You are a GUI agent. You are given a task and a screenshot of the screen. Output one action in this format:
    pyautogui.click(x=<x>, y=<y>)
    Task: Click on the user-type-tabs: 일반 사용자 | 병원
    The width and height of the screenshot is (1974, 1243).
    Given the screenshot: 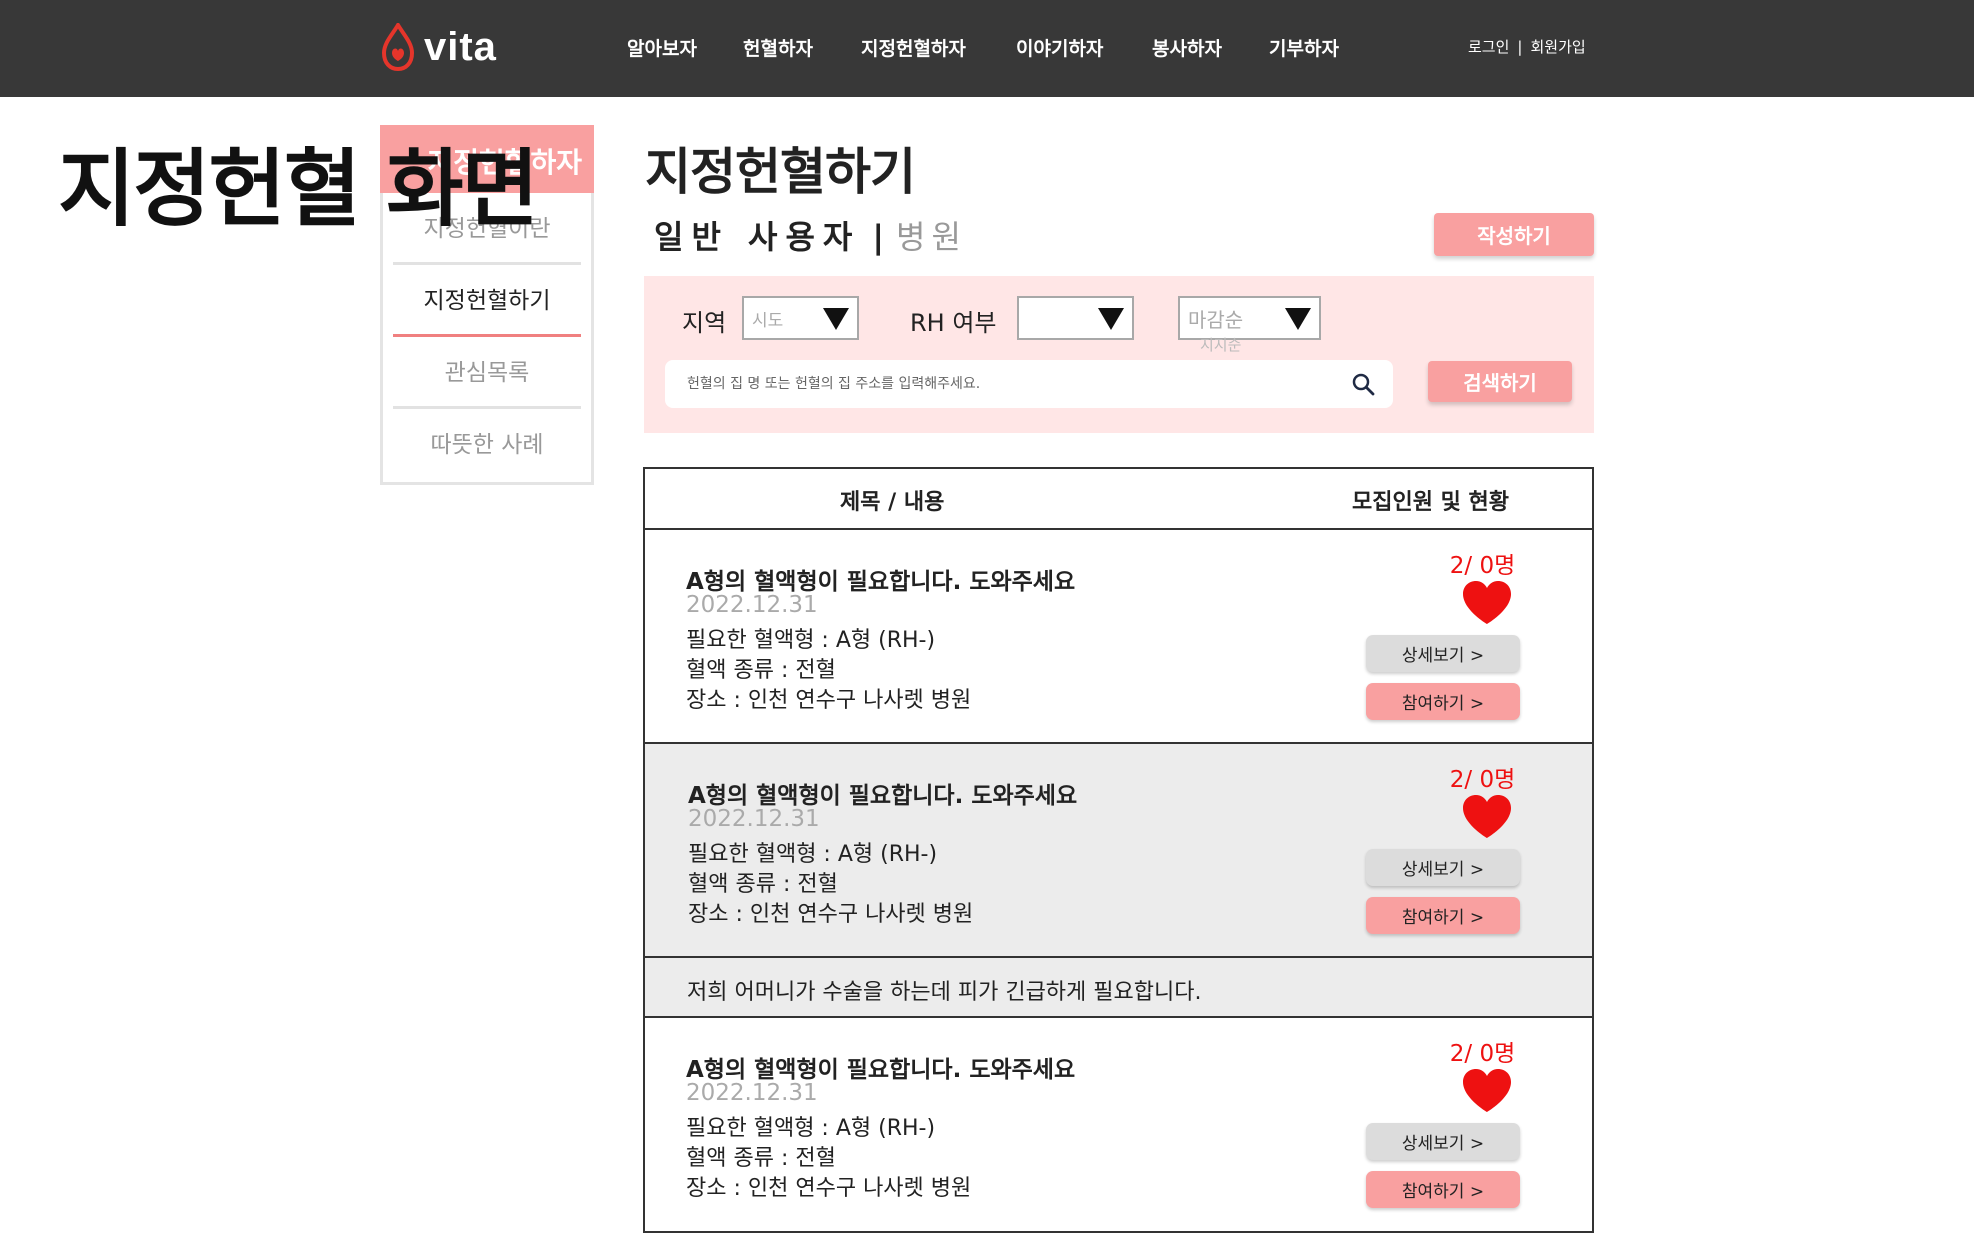 What is the action you would take?
    pyautogui.click(x=810, y=235)
    